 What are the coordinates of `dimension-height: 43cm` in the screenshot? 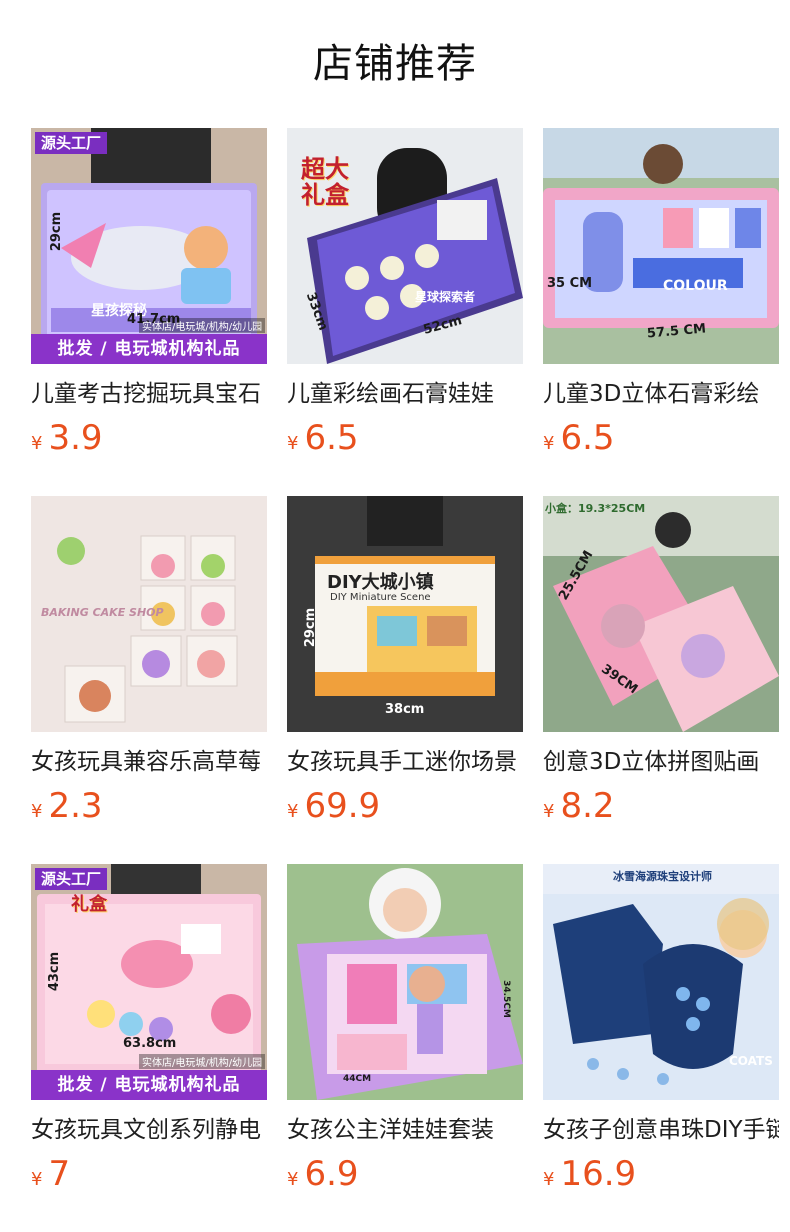 It's located at (55, 971).